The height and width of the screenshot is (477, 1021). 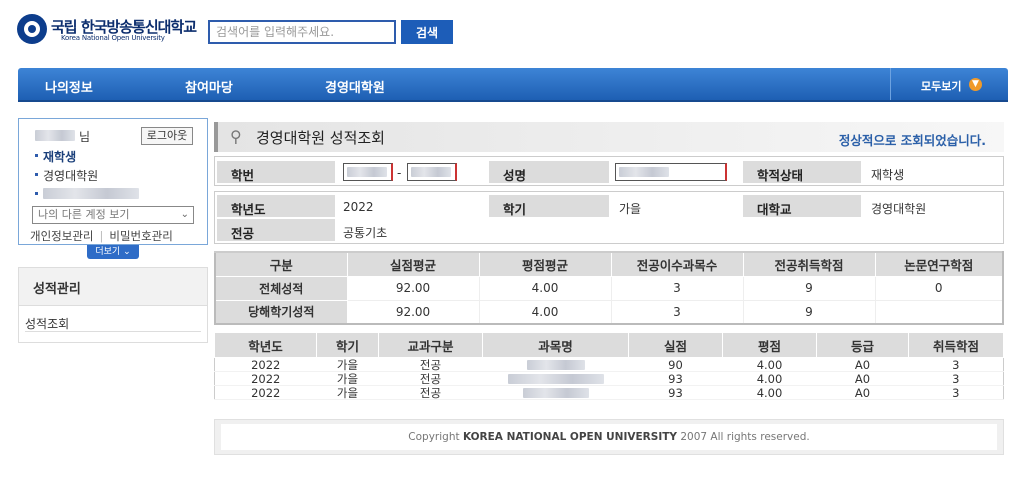 What do you see at coordinates (368, 172) in the screenshot?
I see `student-id-part1-field` at bounding box center [368, 172].